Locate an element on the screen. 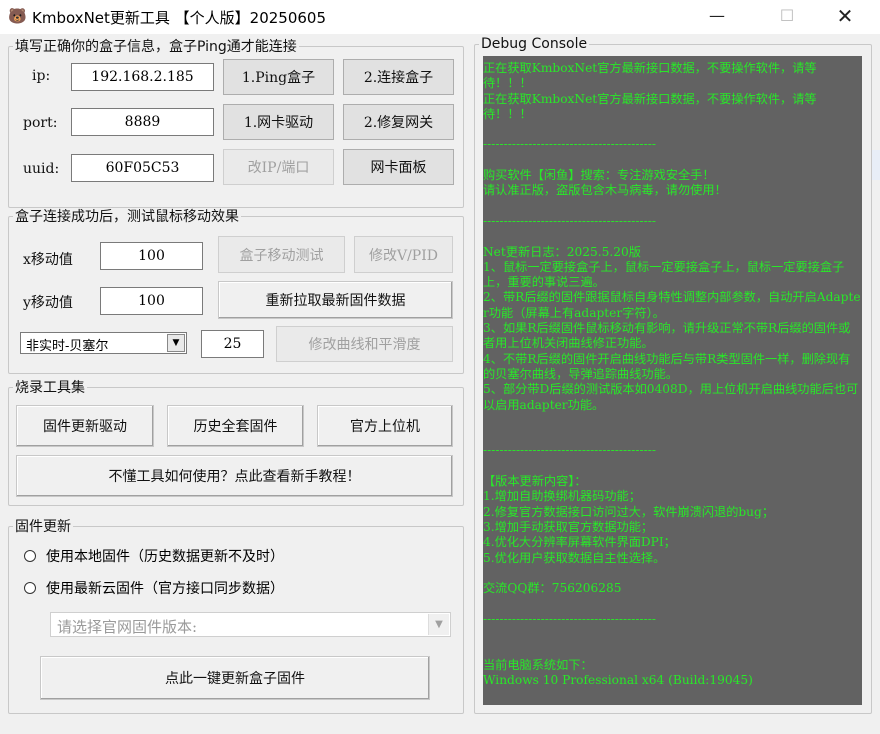  firmware-driver-button: 固件更新驱动 is located at coordinates (85, 426).